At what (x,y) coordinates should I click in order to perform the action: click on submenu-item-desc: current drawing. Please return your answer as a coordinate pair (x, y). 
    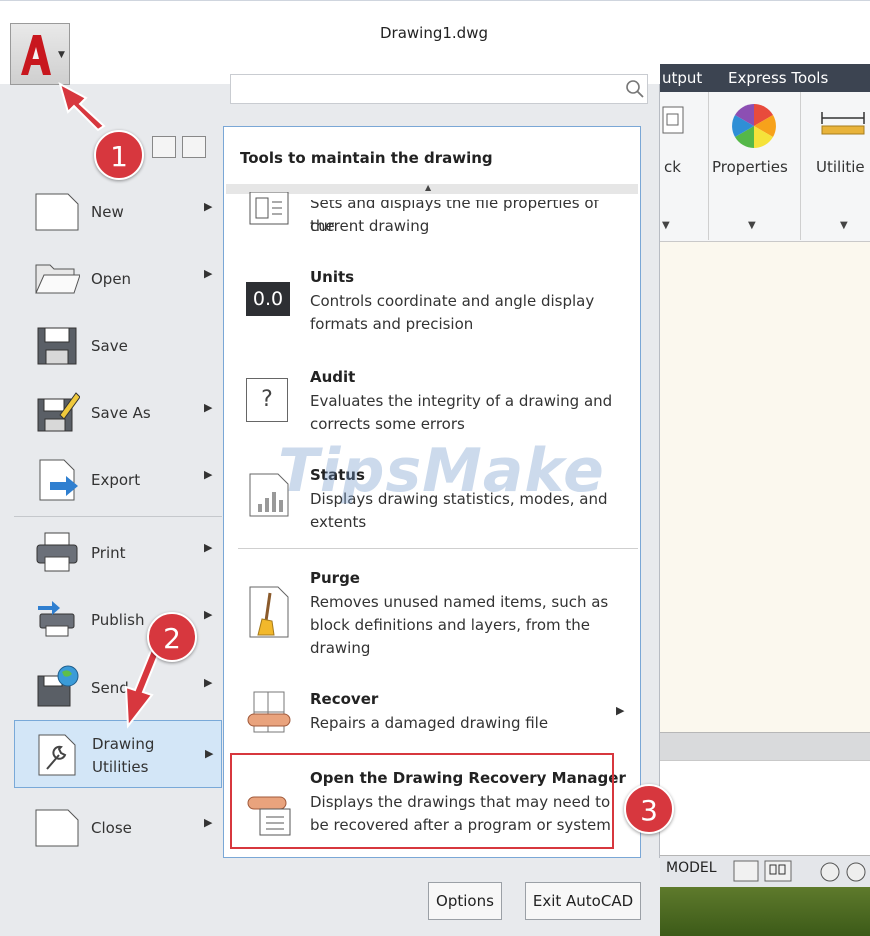
    Looking at the image, I should click on (370, 226).